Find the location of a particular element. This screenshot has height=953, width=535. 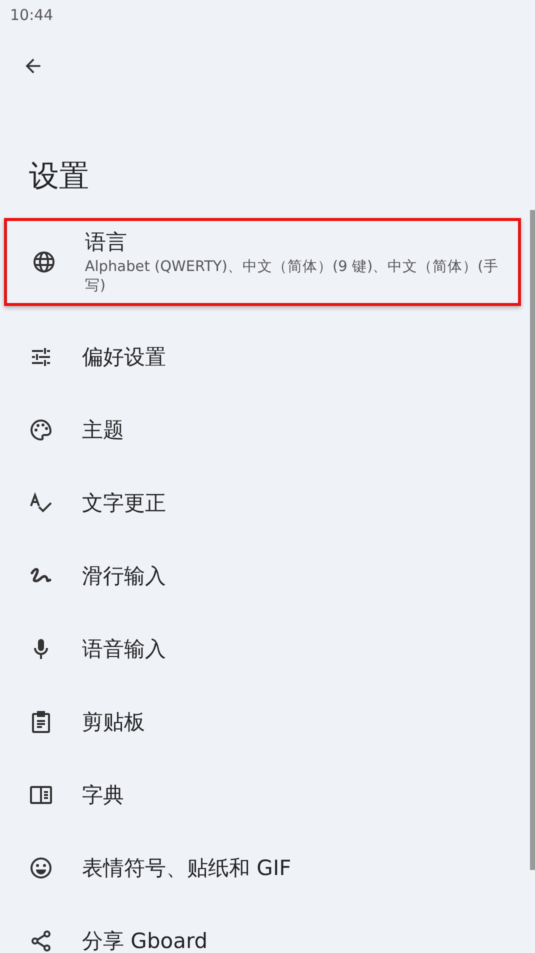

settings-item: 表情符号、贴纸和 GIF is located at coordinates (262, 867).